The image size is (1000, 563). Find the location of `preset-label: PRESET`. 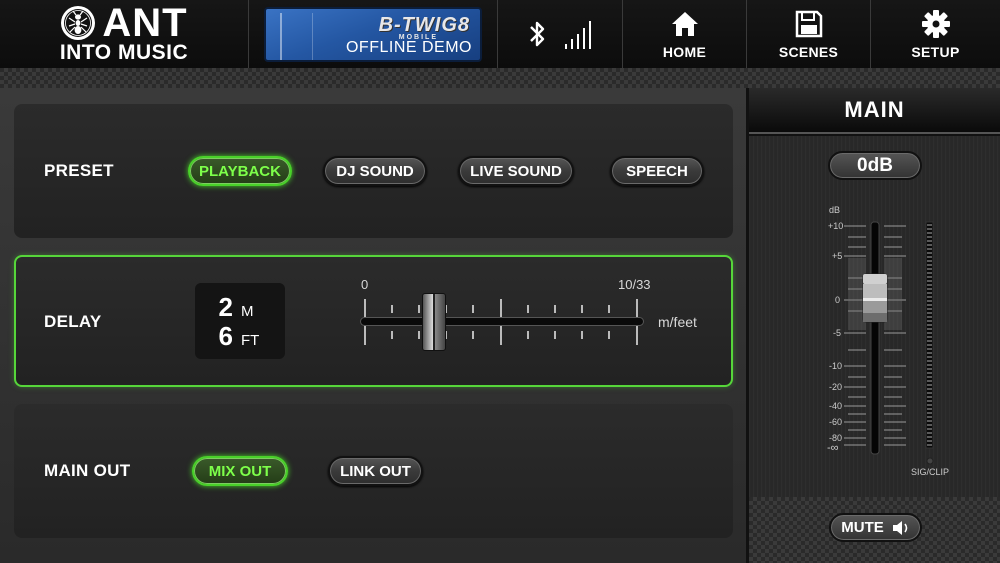

preset-label: PRESET is located at coordinates (79, 170).